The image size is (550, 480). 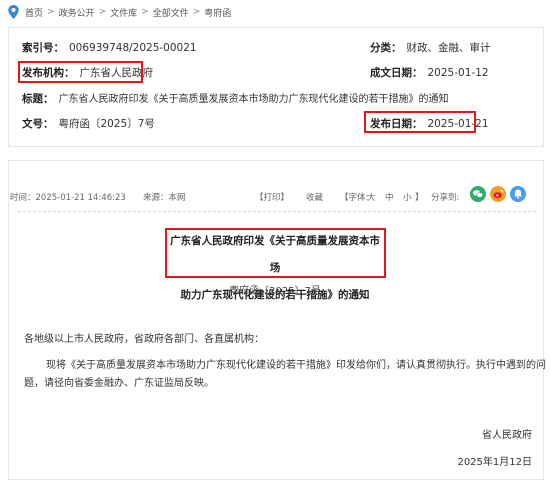 What do you see at coordinates (371, 197) in the screenshot?
I see `font-size-large-button: 大` at bounding box center [371, 197].